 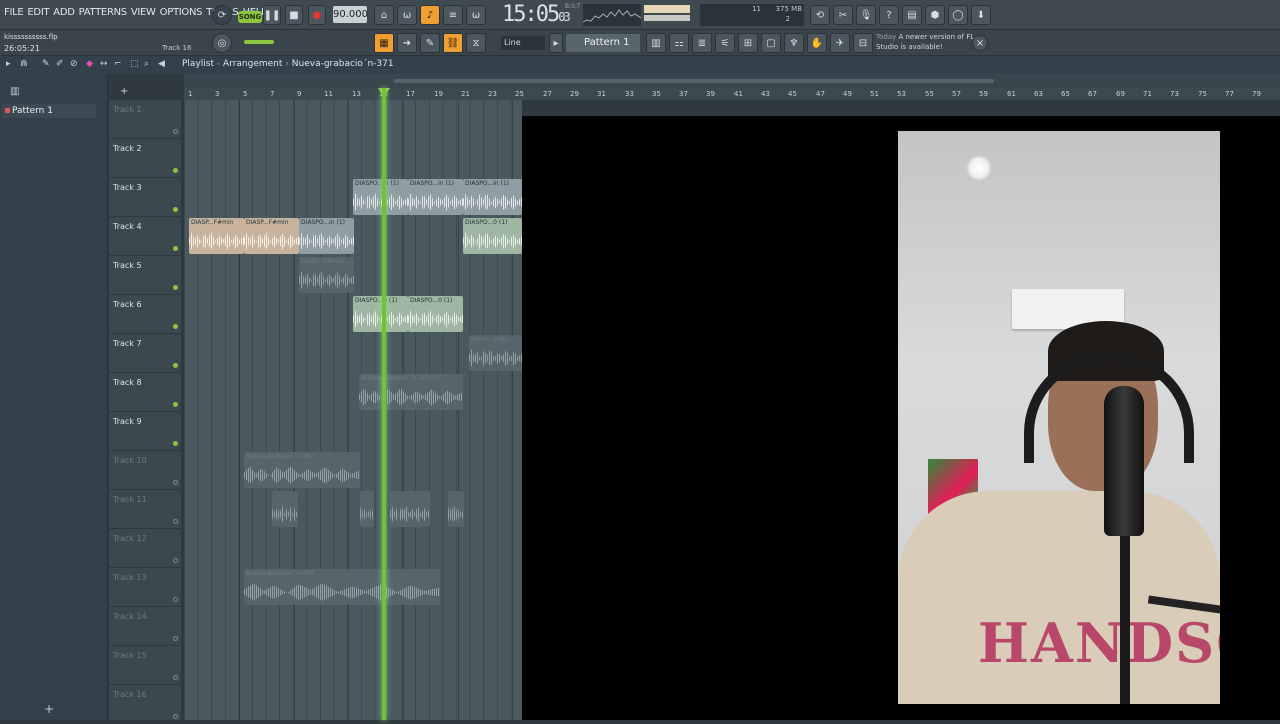 What do you see at coordinates (60, 64) in the screenshot?
I see `paint-brush-icon: ✐` at bounding box center [60, 64].